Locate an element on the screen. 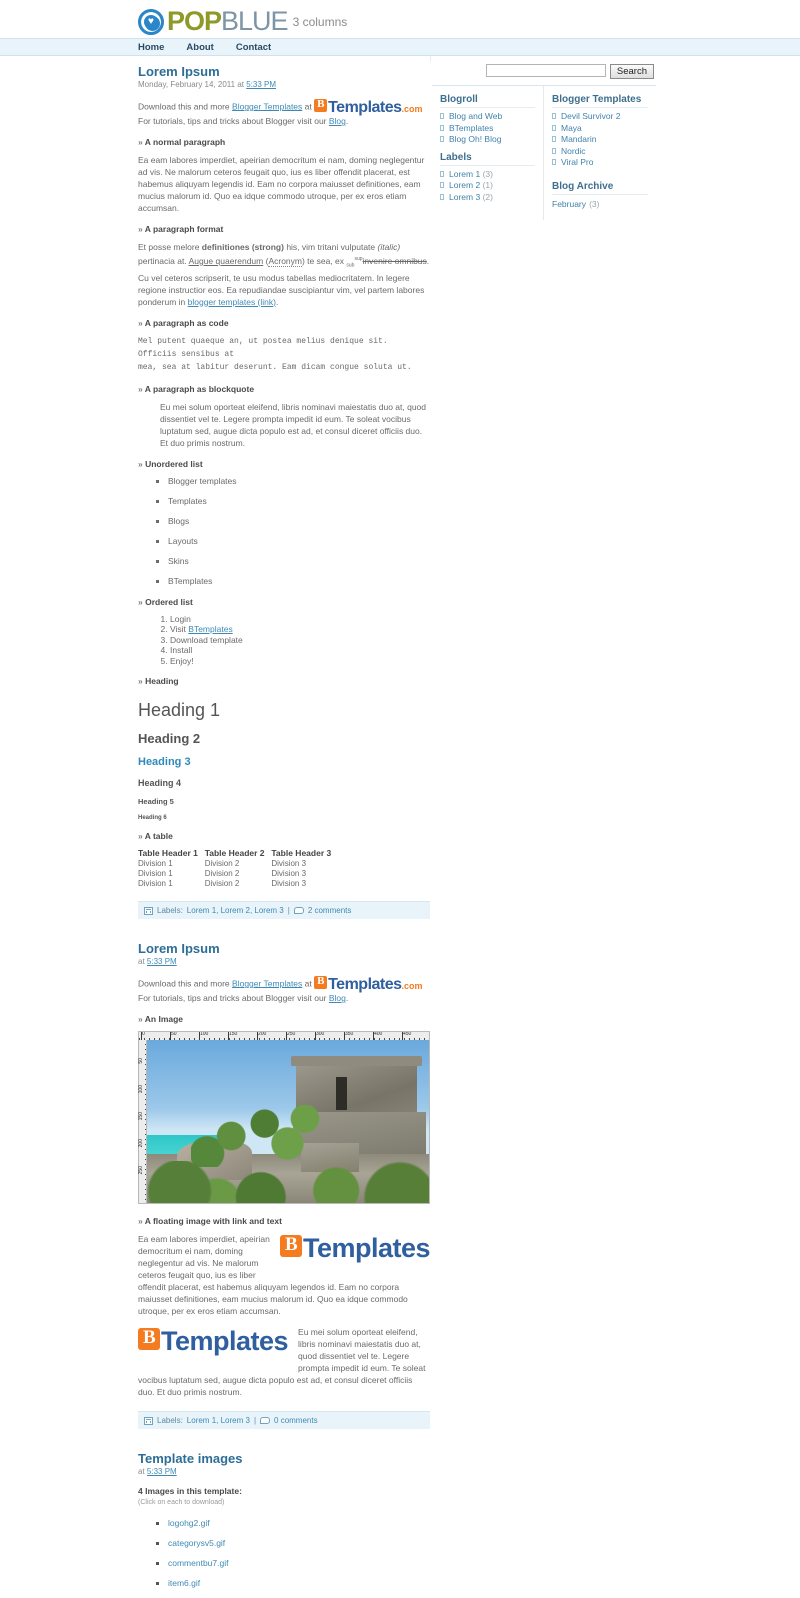  nav-item-home: Home is located at coordinates (151, 47).